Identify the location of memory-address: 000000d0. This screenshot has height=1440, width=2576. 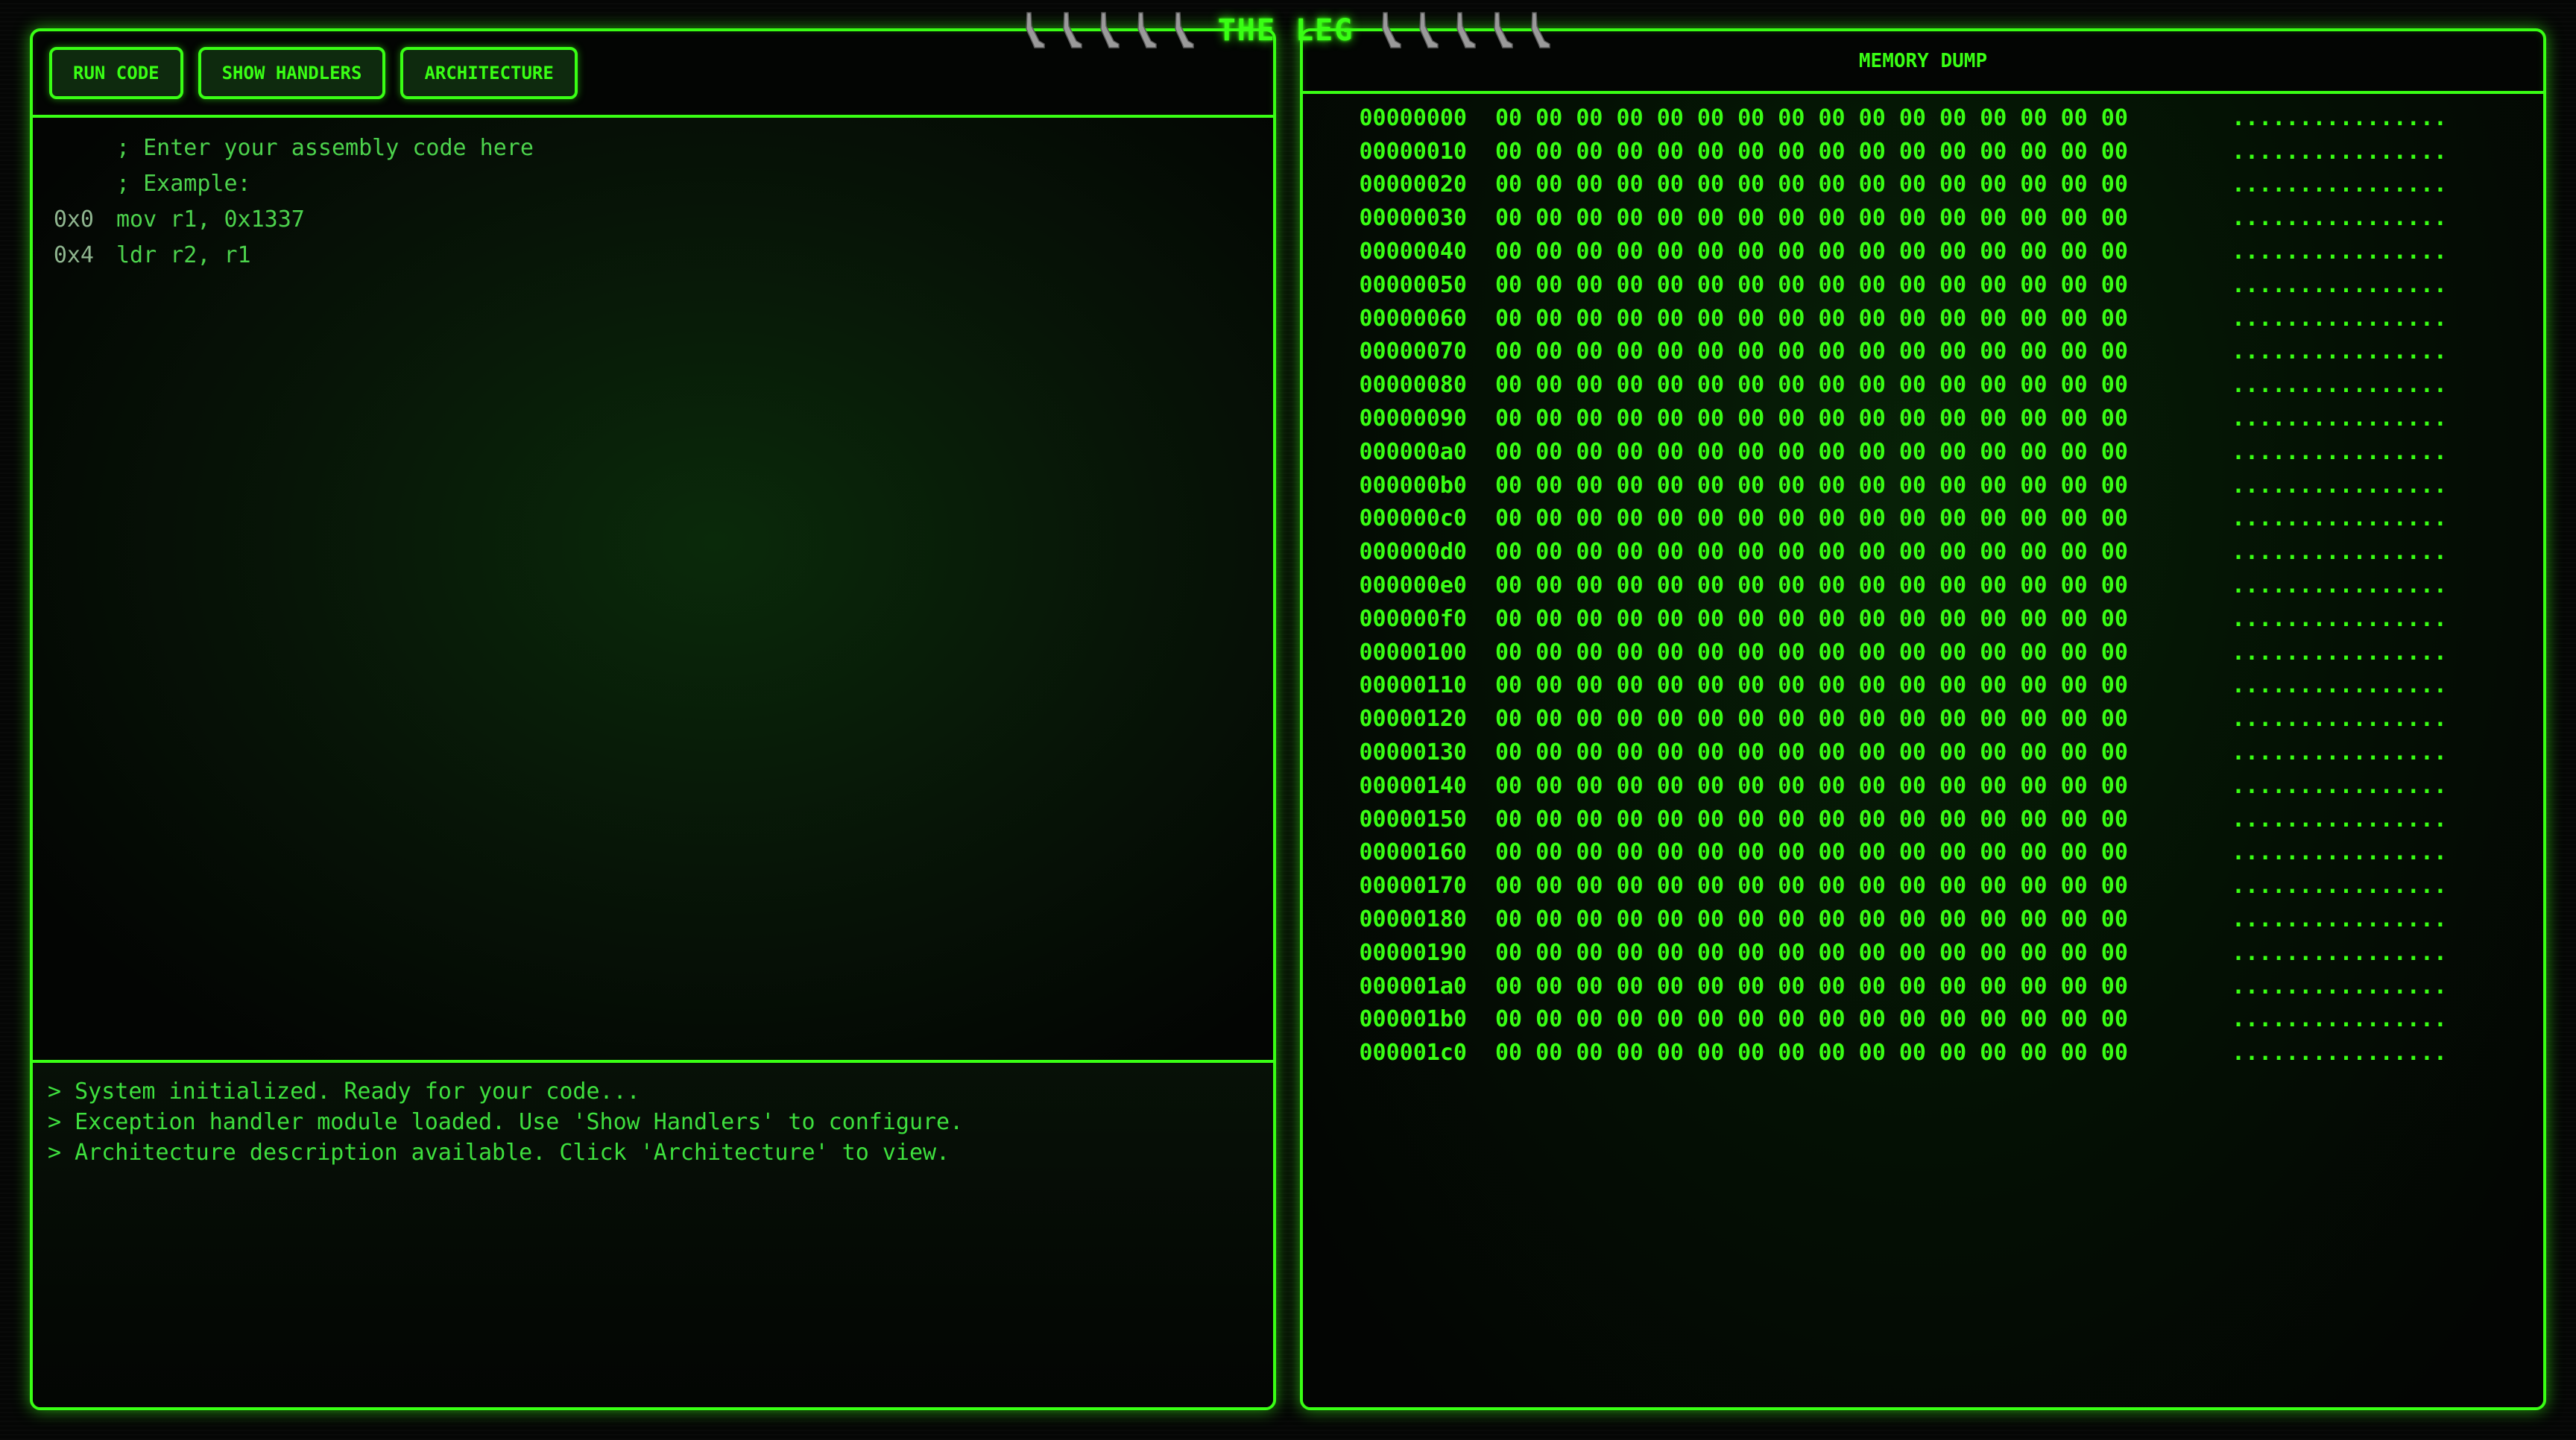
(1413, 552).